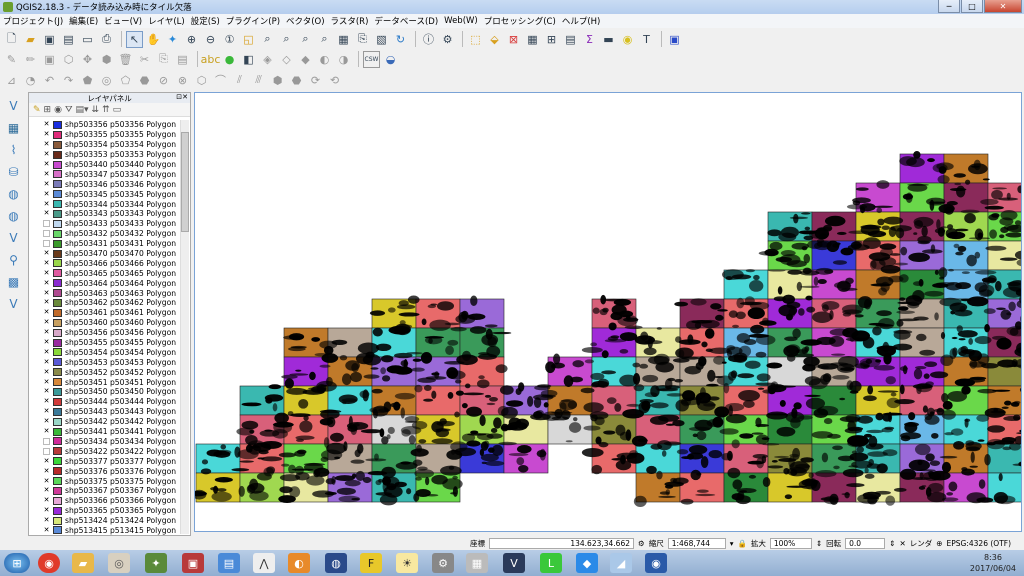  Describe the element at coordinates (201, 80) in the screenshot. I see `reshape-icon: ⬡` at that location.